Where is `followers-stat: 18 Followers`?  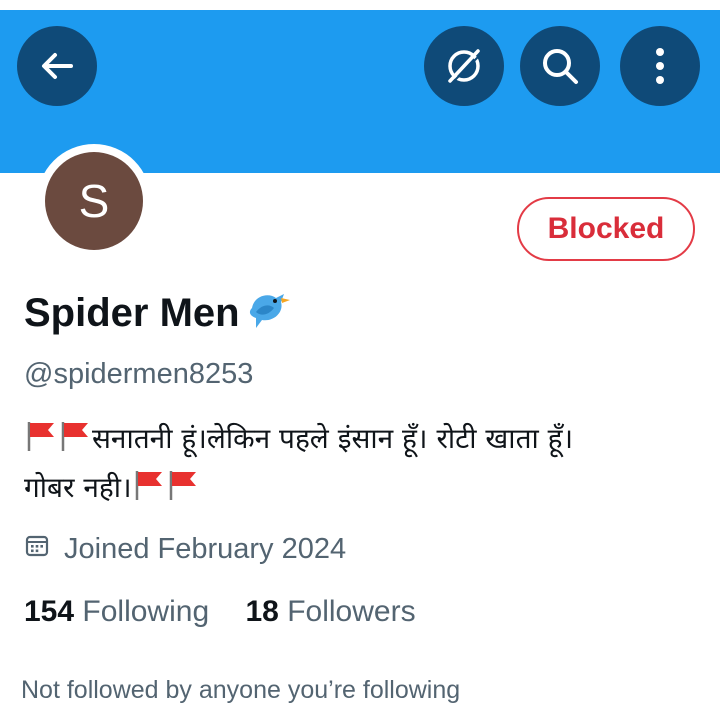
followers-stat: 18 Followers is located at coordinates (330, 612).